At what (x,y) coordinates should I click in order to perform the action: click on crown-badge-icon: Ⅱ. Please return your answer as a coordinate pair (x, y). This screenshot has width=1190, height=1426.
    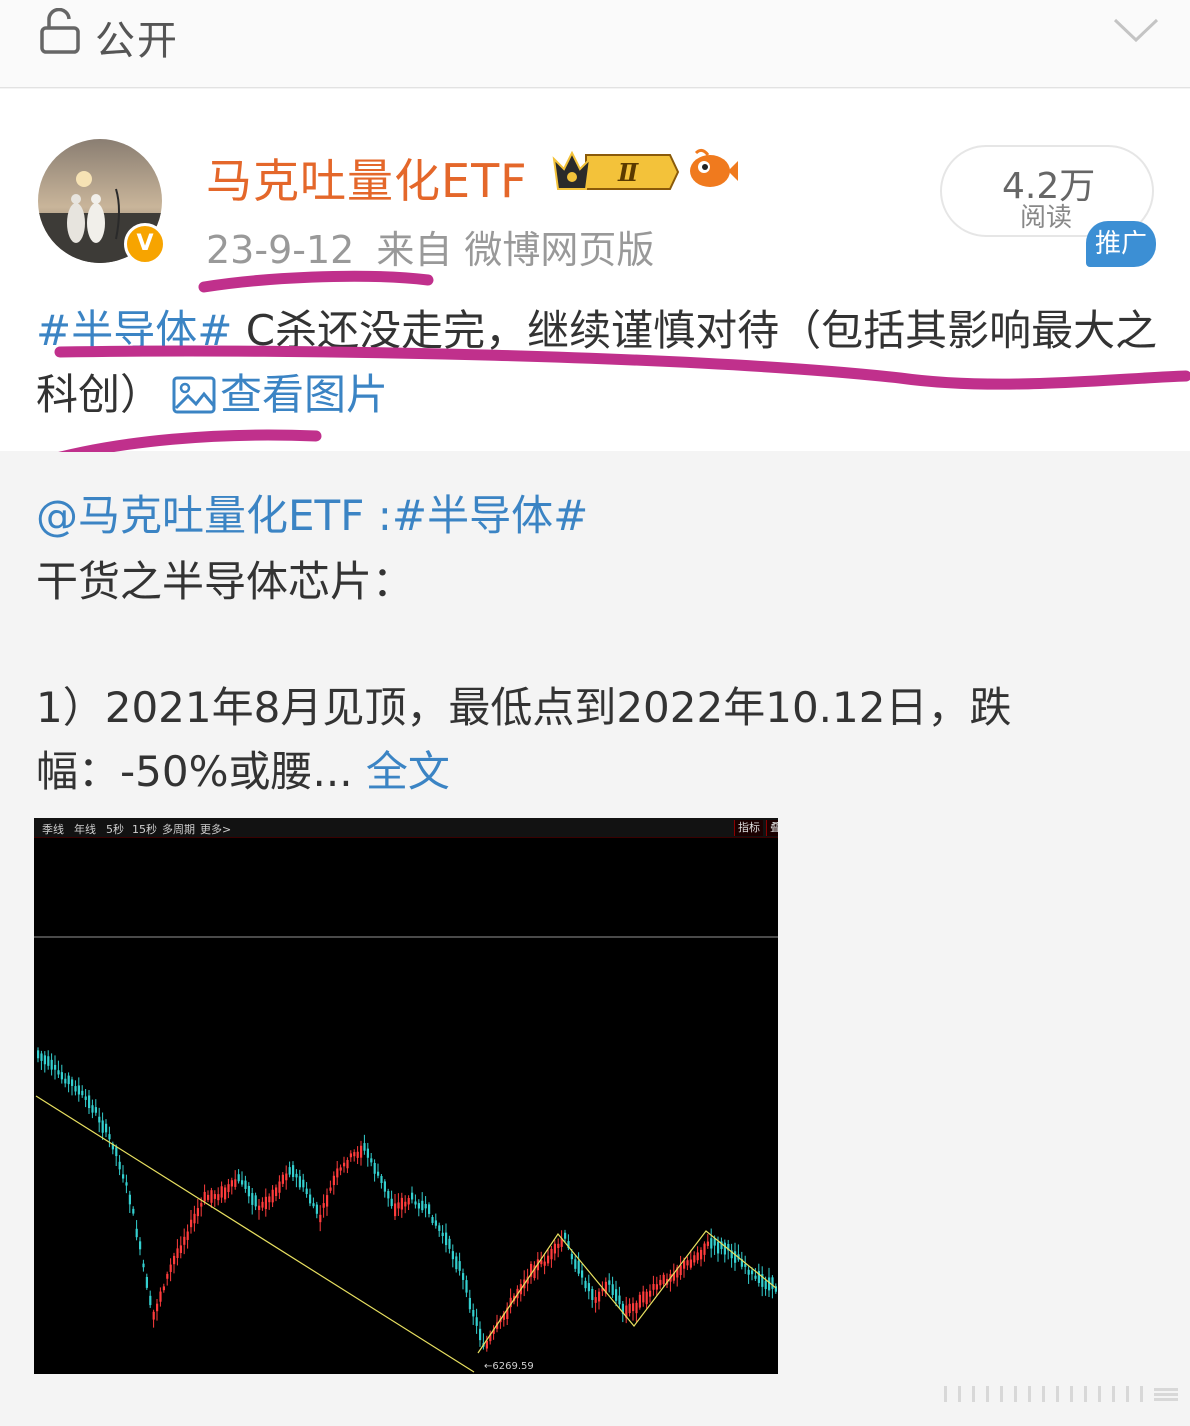
    Looking at the image, I should click on (615, 172).